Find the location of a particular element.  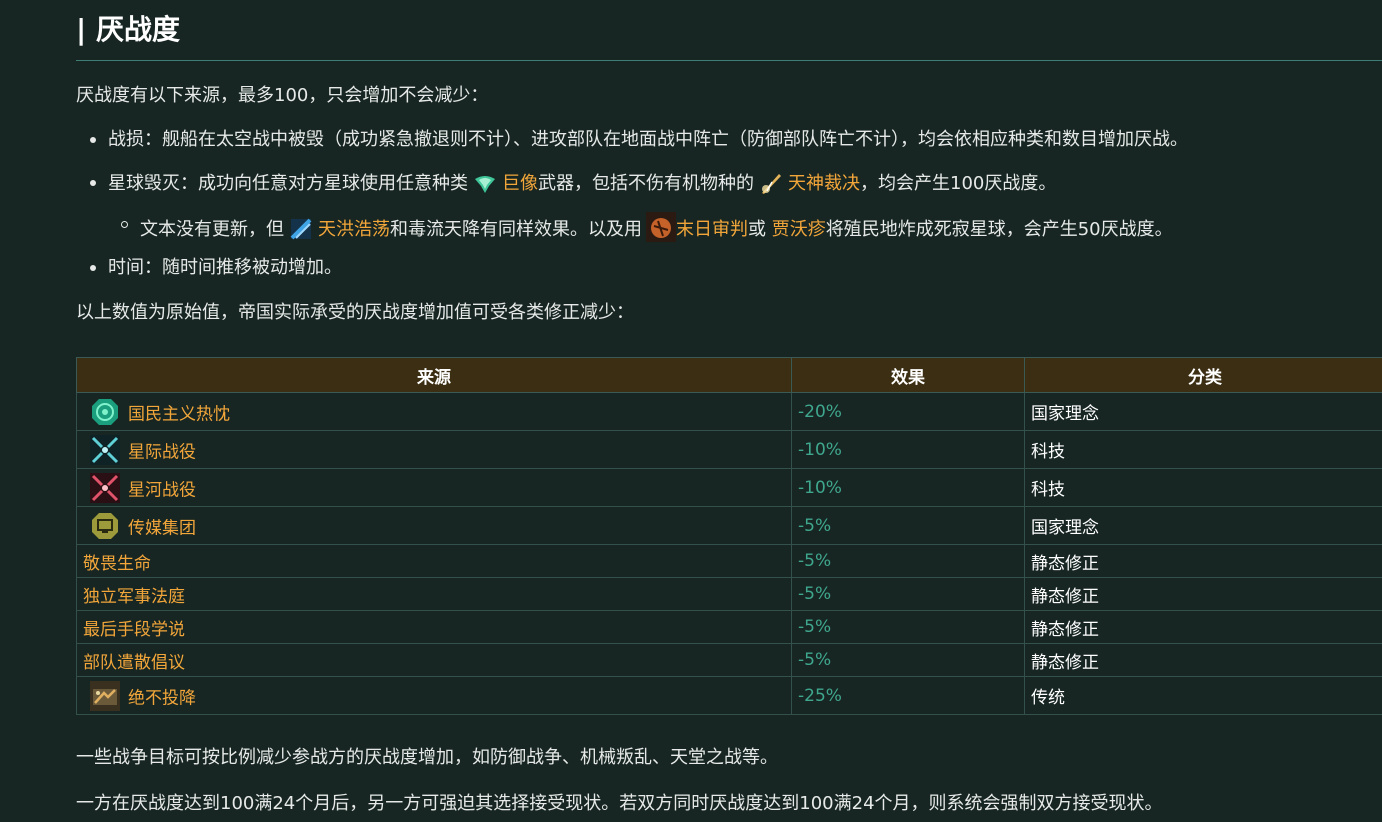

jaws-link: 贾沃疹 is located at coordinates (799, 229).